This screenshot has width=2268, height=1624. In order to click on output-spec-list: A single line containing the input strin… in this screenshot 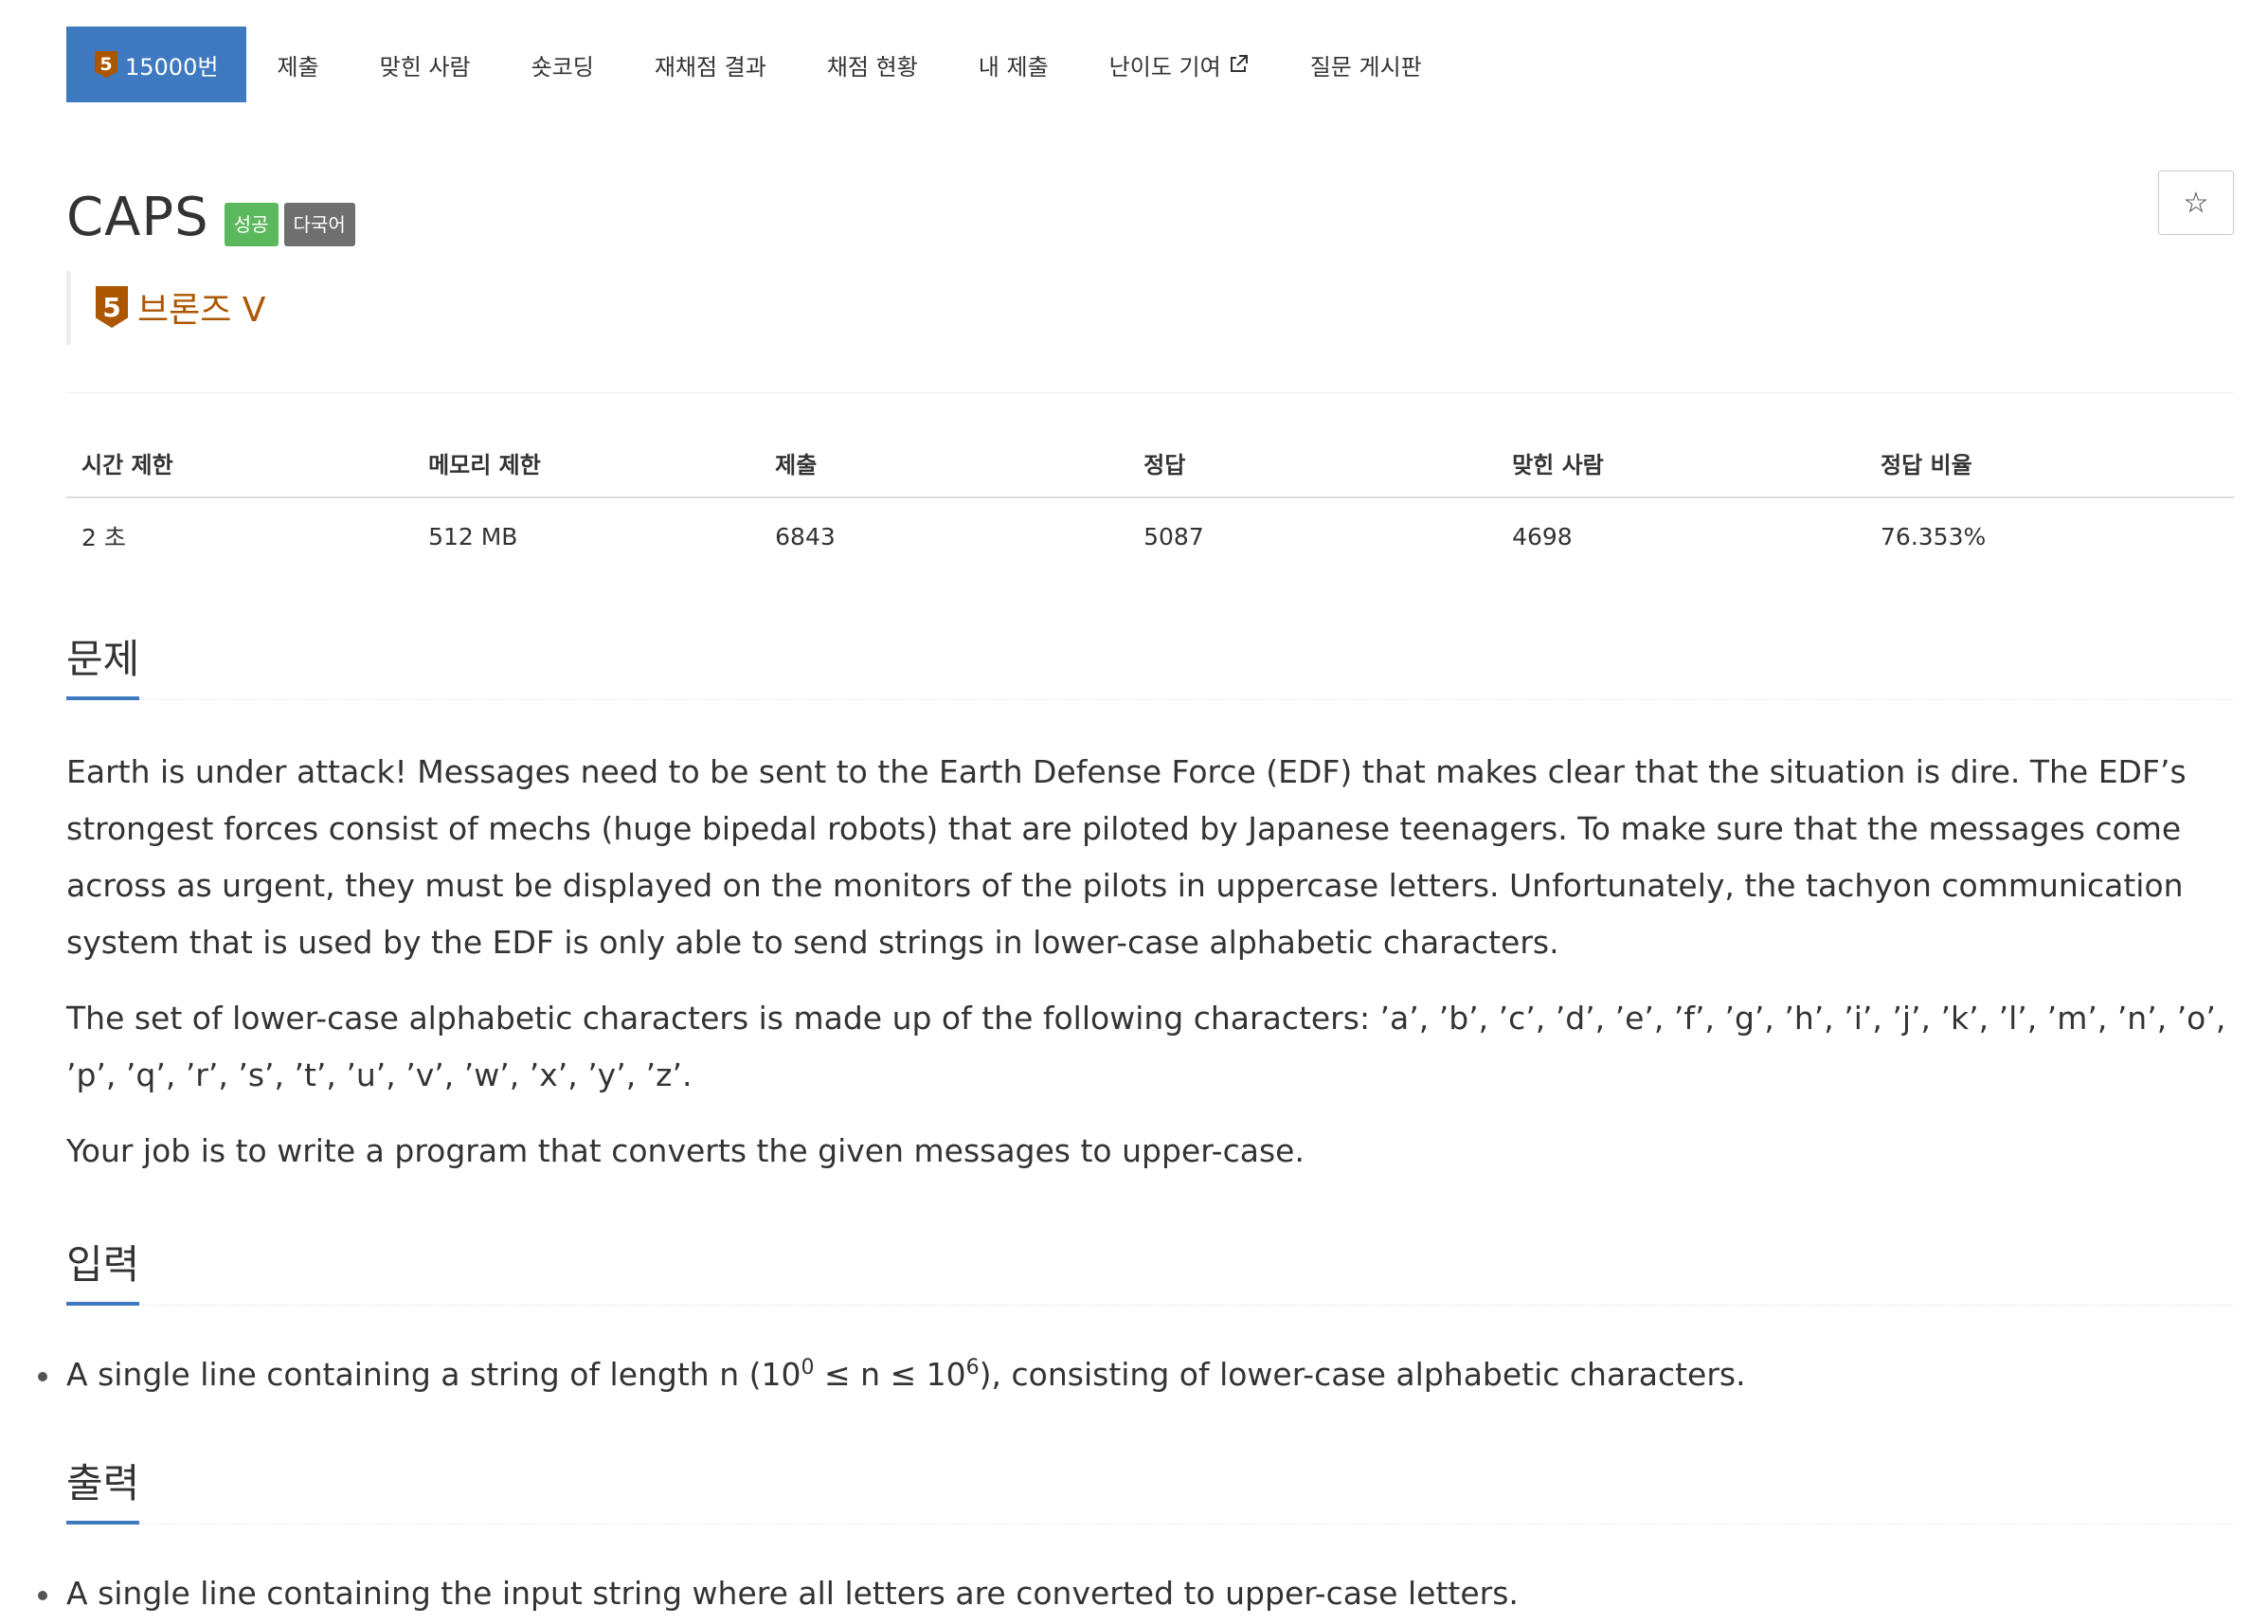, I will do `click(1136, 1594)`.